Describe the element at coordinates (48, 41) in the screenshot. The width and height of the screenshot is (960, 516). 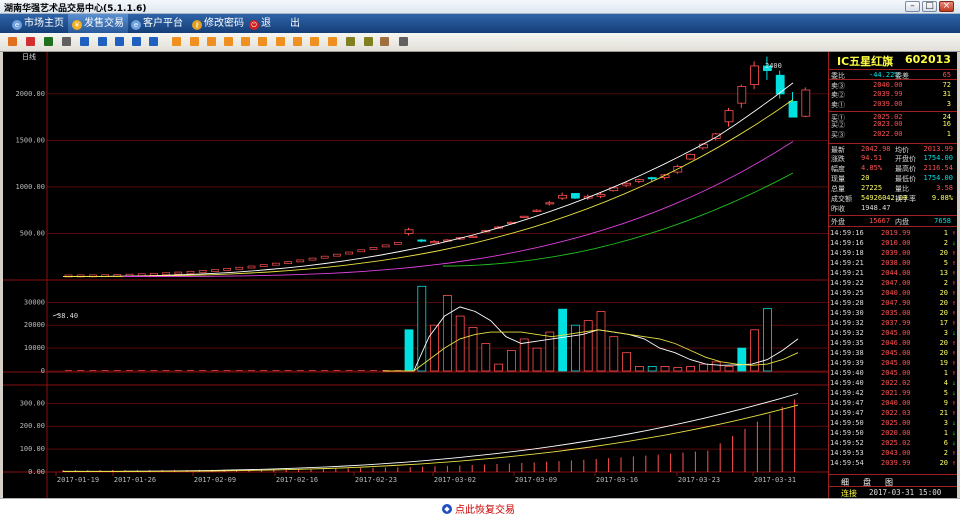
I see `candlestick-icon` at that location.